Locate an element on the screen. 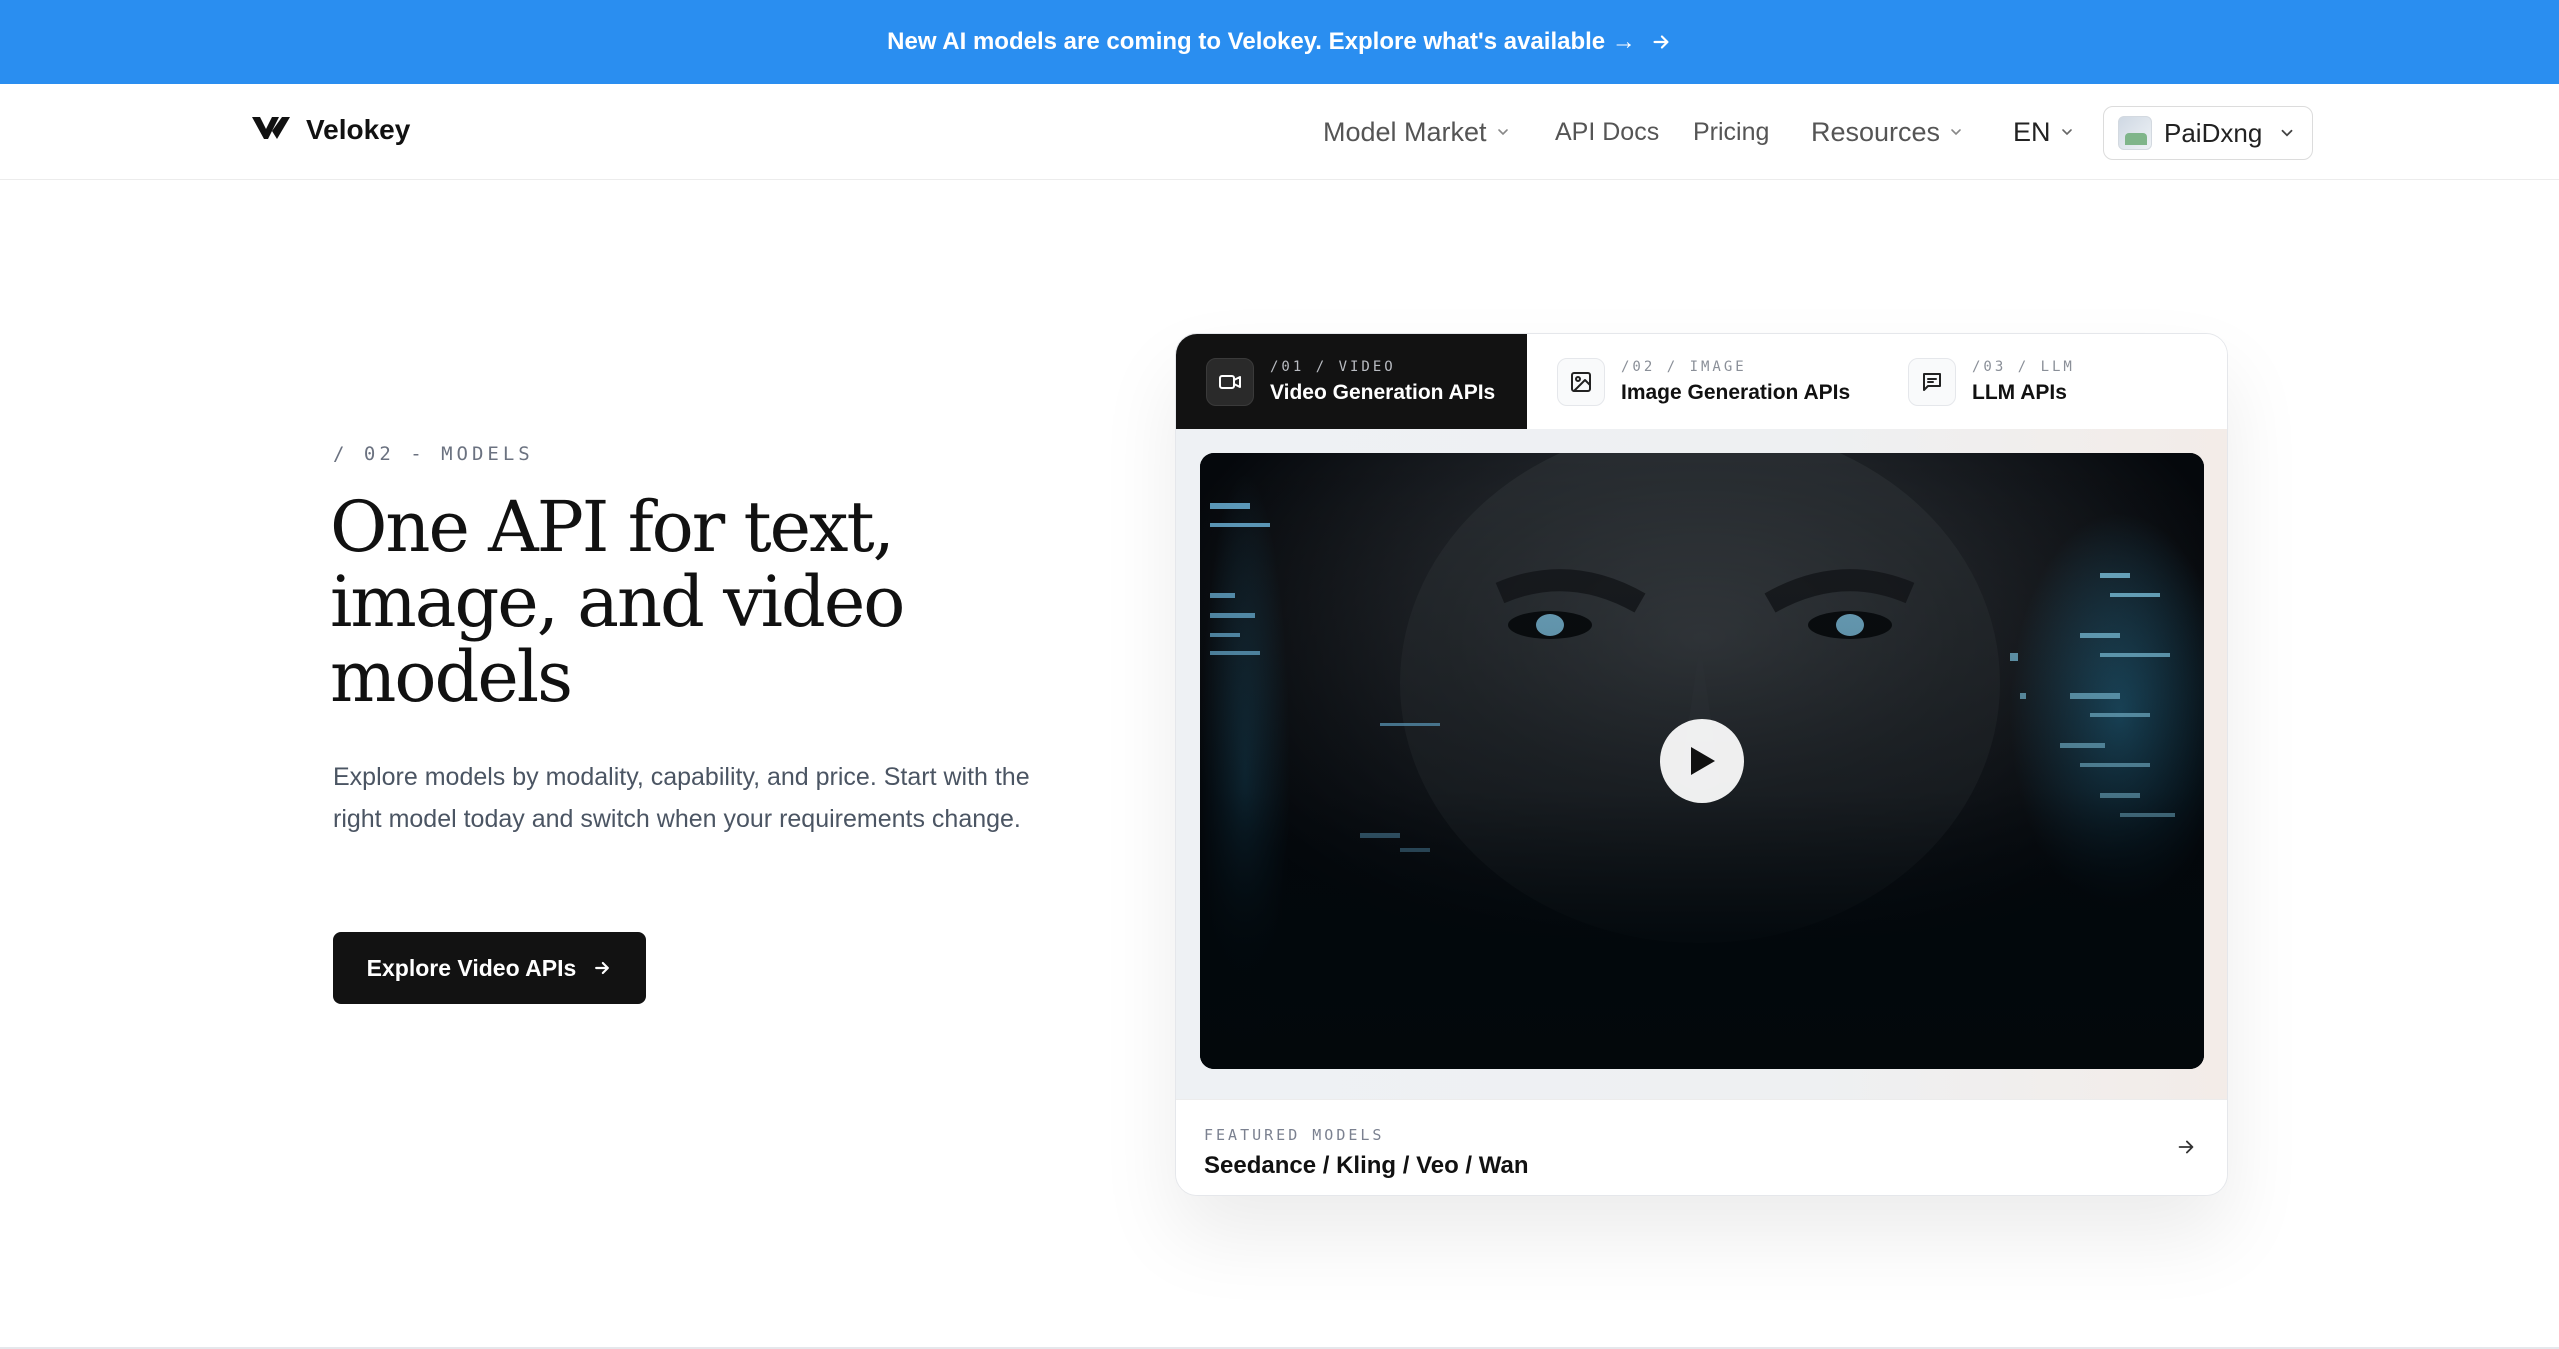 The image size is (2559, 1349). explore-video-apis-button: Explore Video APIs is located at coordinates (489, 968).